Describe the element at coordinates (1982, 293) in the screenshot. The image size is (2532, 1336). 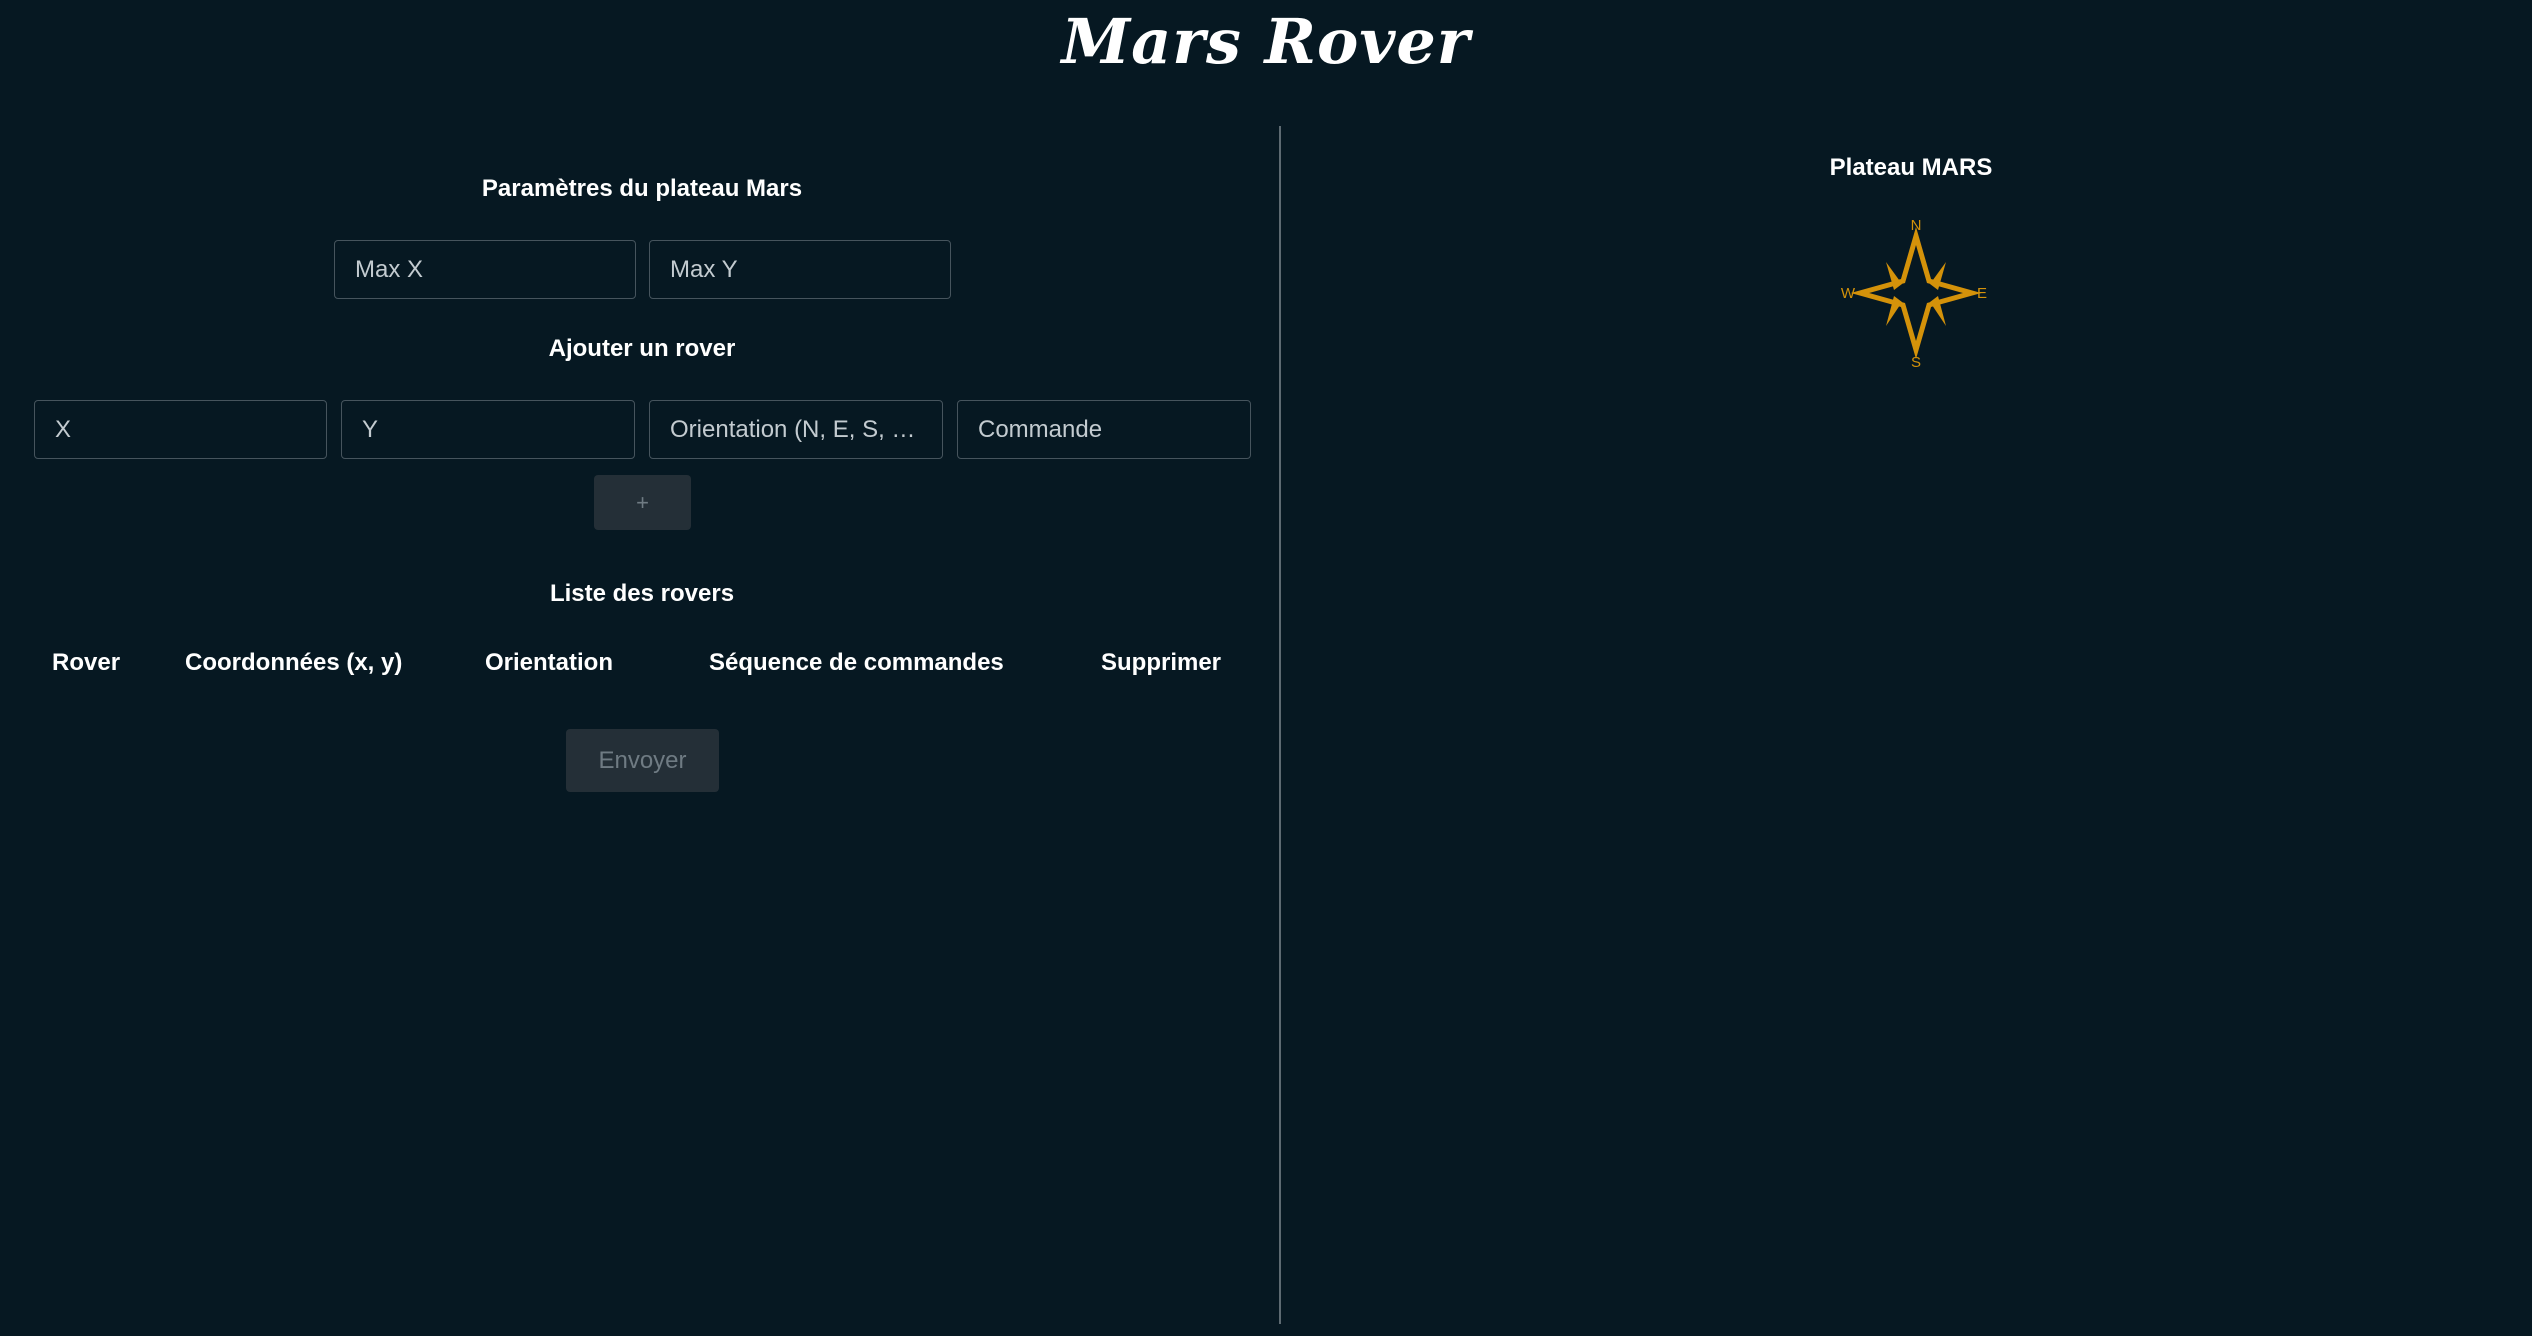
I see `compass-east-label: E` at that location.